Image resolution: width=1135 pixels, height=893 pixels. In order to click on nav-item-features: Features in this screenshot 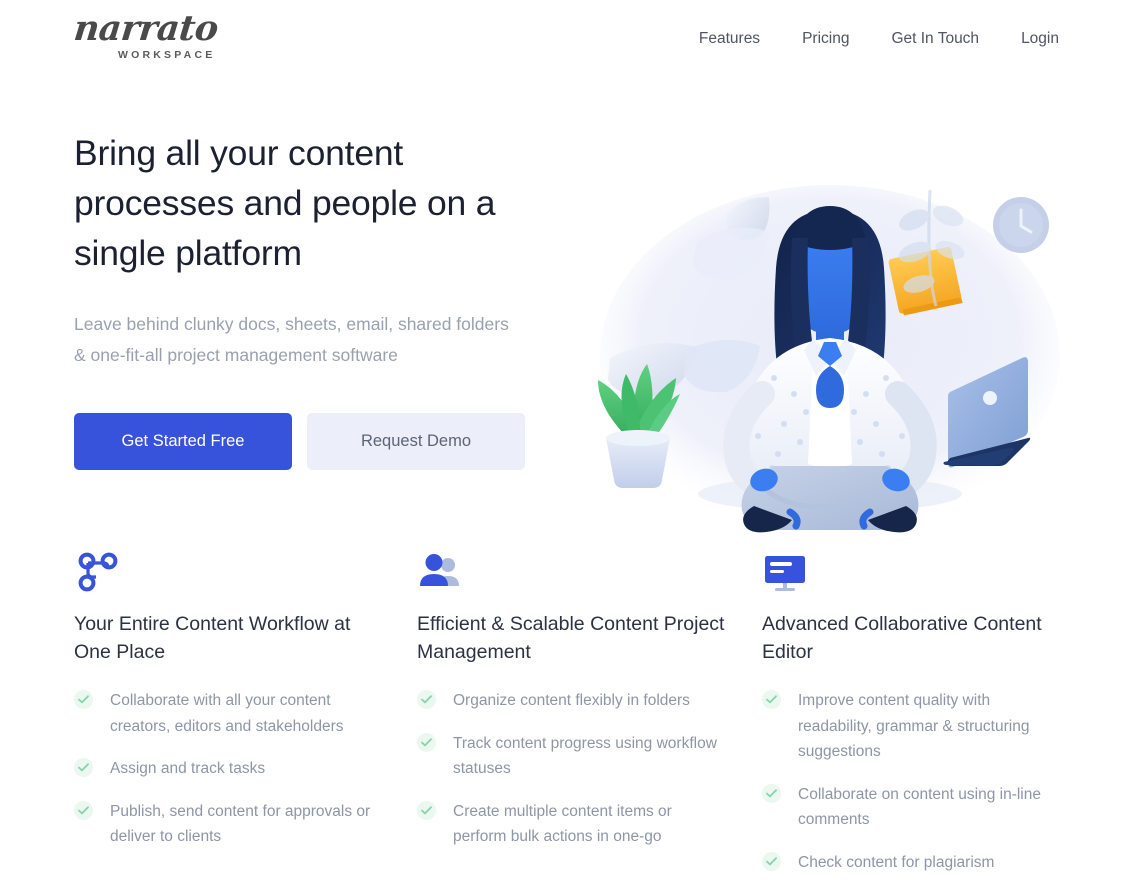, I will do `click(729, 39)`.